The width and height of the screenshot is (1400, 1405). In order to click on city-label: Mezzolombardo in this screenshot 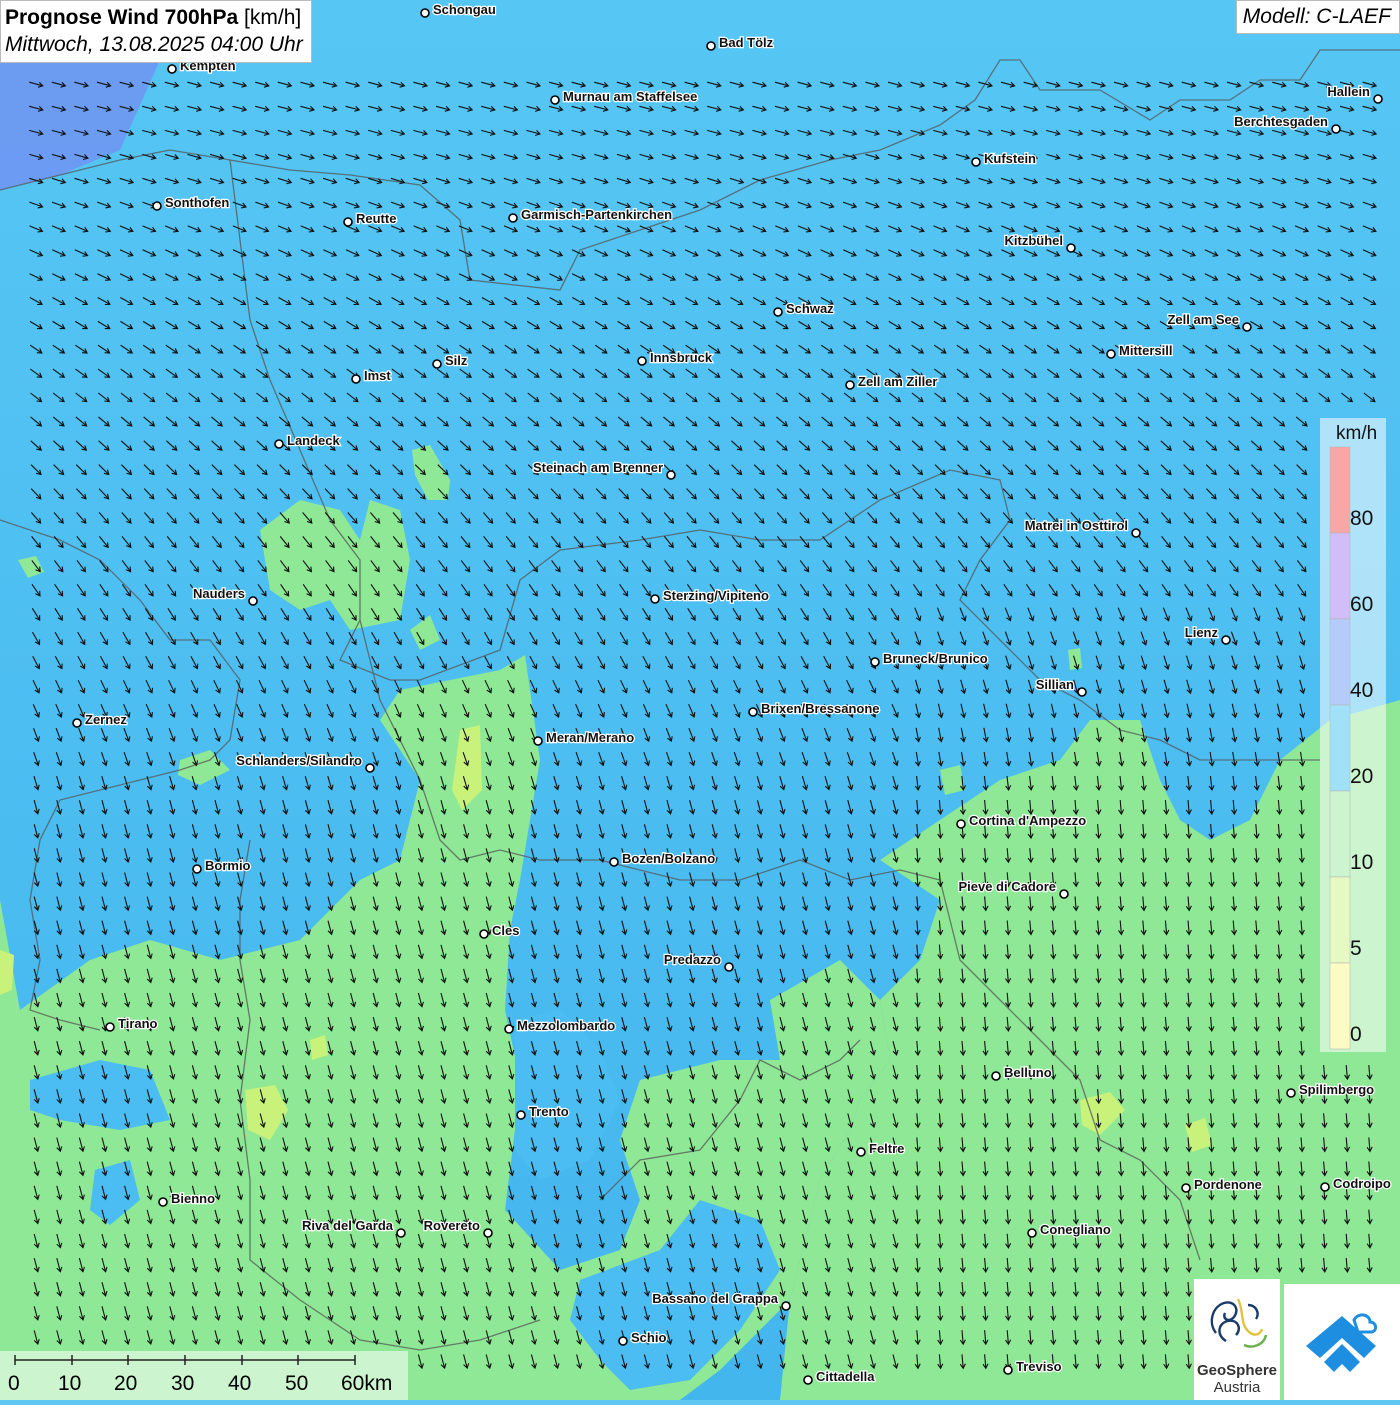, I will do `click(566, 1025)`.